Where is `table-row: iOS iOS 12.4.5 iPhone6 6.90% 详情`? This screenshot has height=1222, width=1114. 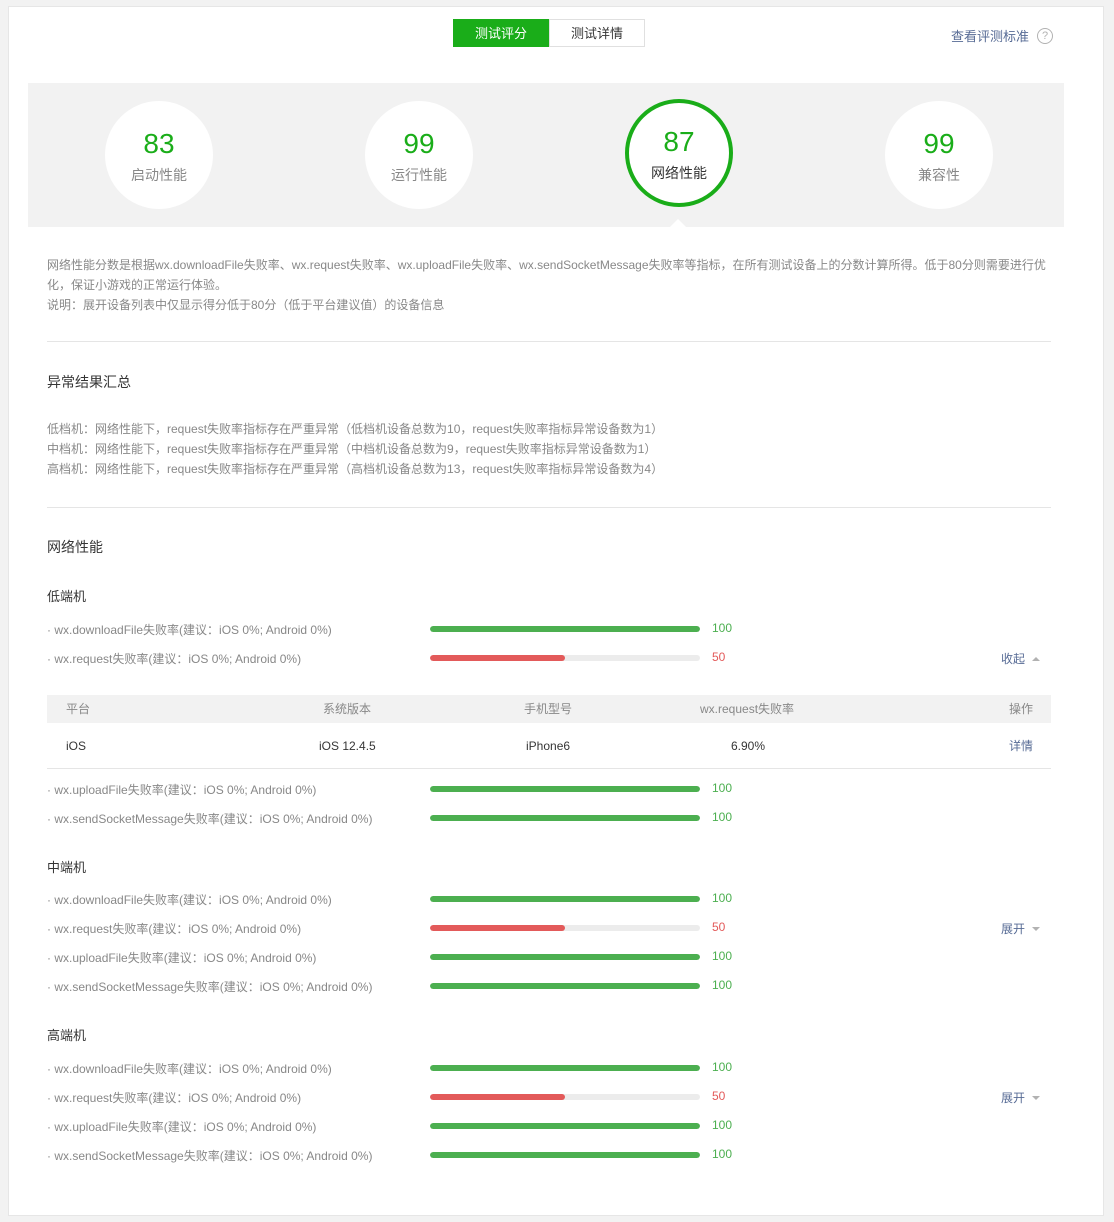 table-row: iOS iOS 12.4.5 iPhone6 6.90% 详情 is located at coordinates (549, 746).